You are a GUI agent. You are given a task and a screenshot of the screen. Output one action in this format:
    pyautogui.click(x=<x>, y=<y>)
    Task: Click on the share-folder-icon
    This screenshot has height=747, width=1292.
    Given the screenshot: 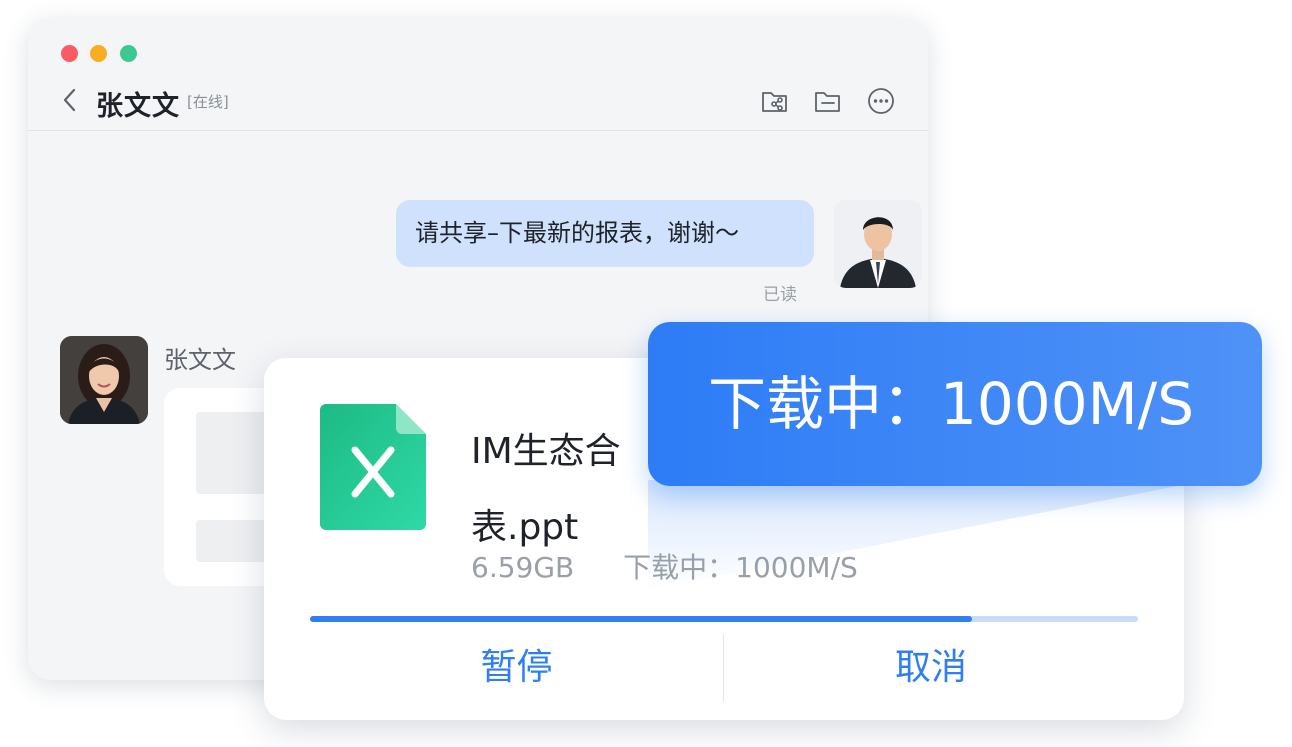 What is the action you would take?
    pyautogui.click(x=775, y=101)
    